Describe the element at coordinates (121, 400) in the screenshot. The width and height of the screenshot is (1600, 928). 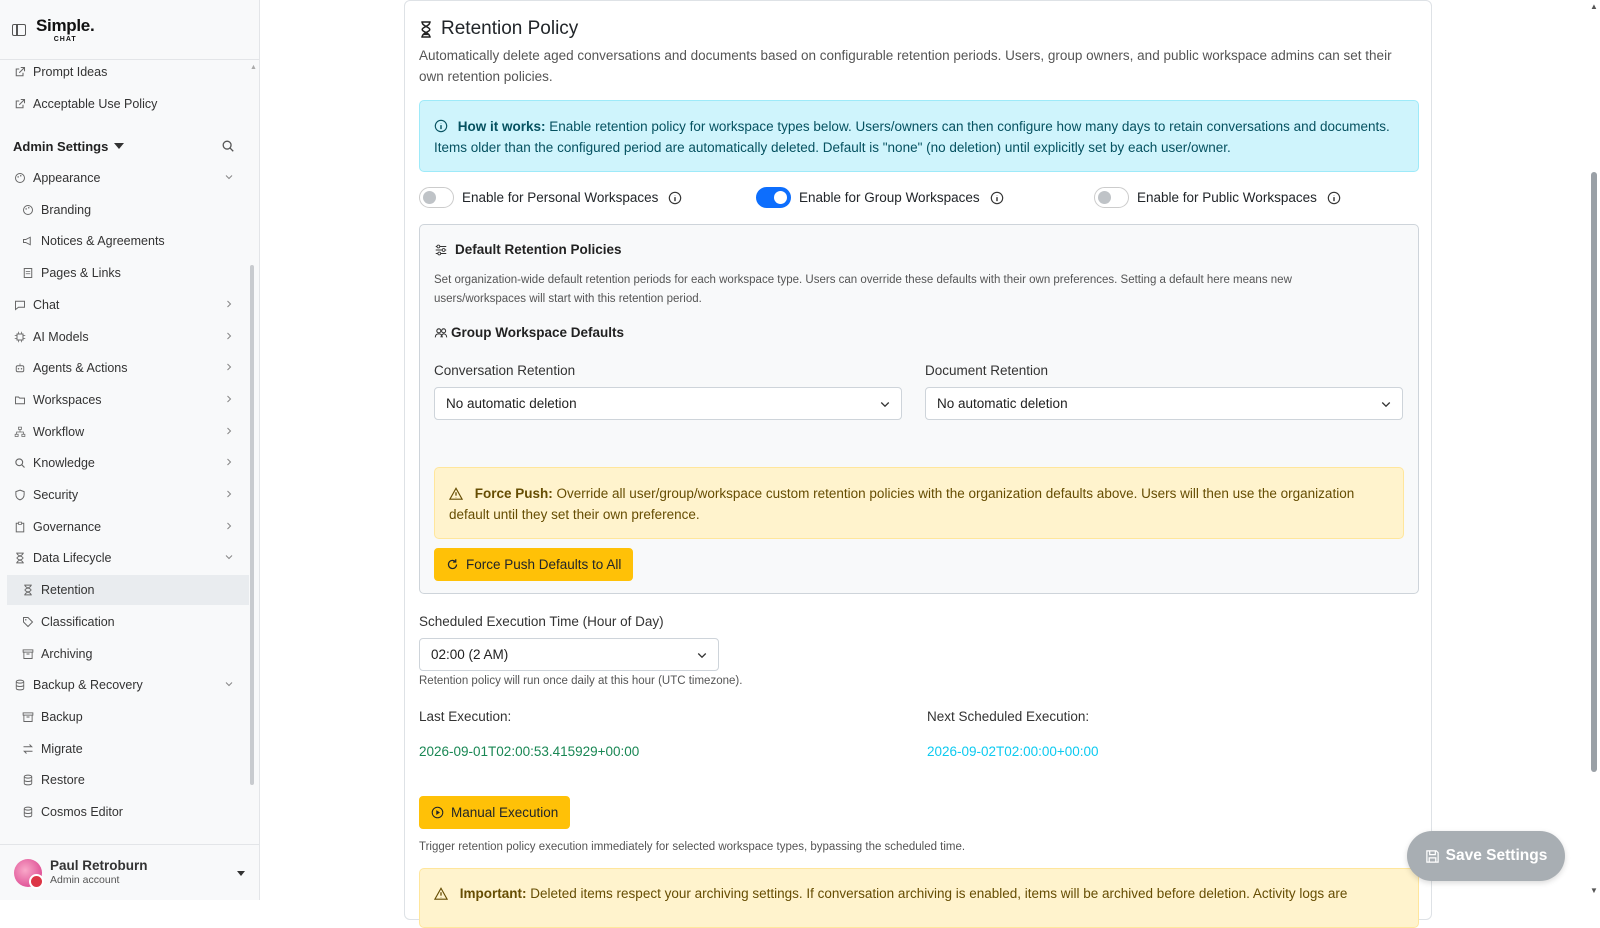
I see `sidebar-item-workspaces: Workspaces` at that location.